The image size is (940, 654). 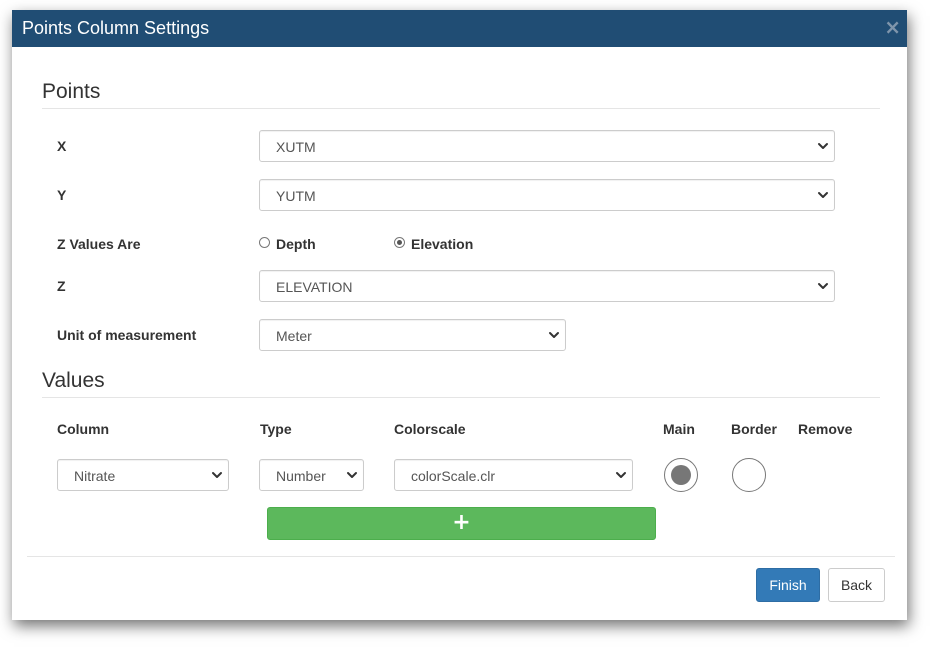 I want to click on radio-depth, so click(x=264, y=242).